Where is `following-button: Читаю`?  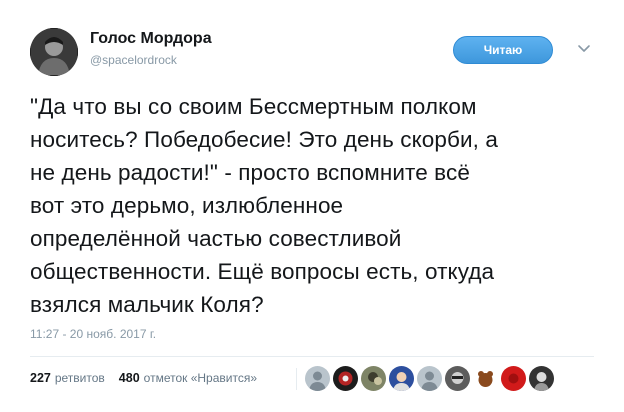
following-button: Читаю is located at coordinates (503, 50).